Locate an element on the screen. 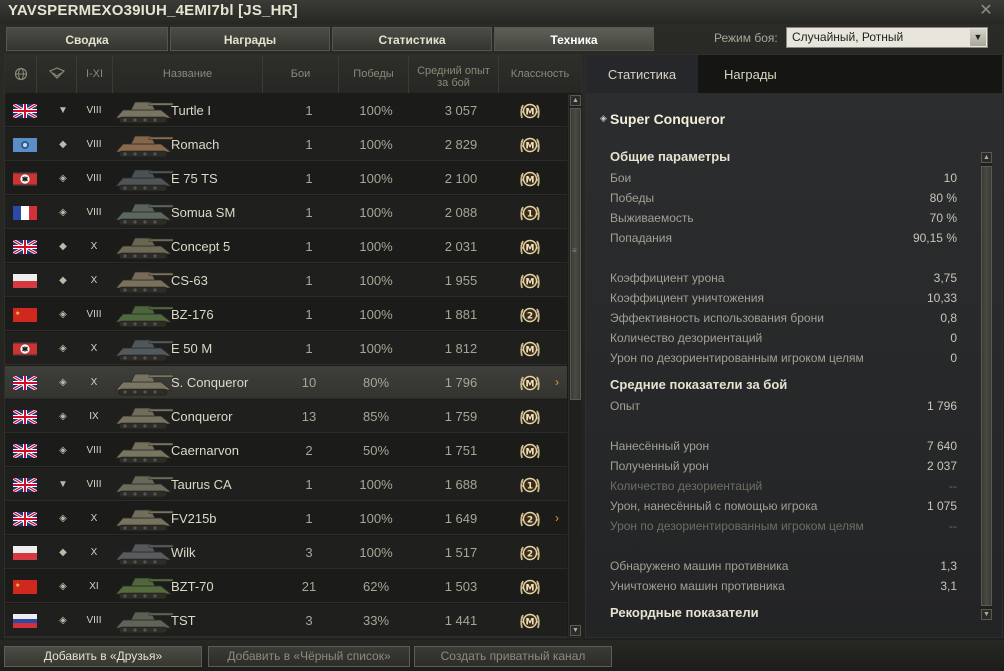 This screenshot has height=671, width=1004. table-row: ★ ◈ XI BZT-70 21 62% 1 503 M is located at coordinates (286, 586).